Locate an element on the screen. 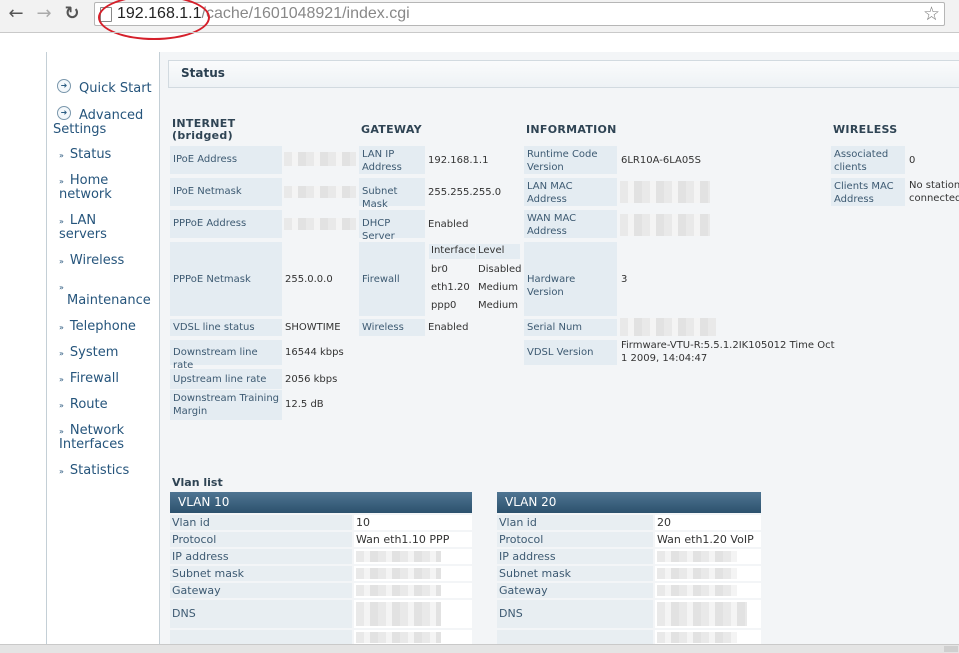 This screenshot has height=653, width=959. sidebar-item-network-interfaces-line2: Interfaces is located at coordinates (91, 445).